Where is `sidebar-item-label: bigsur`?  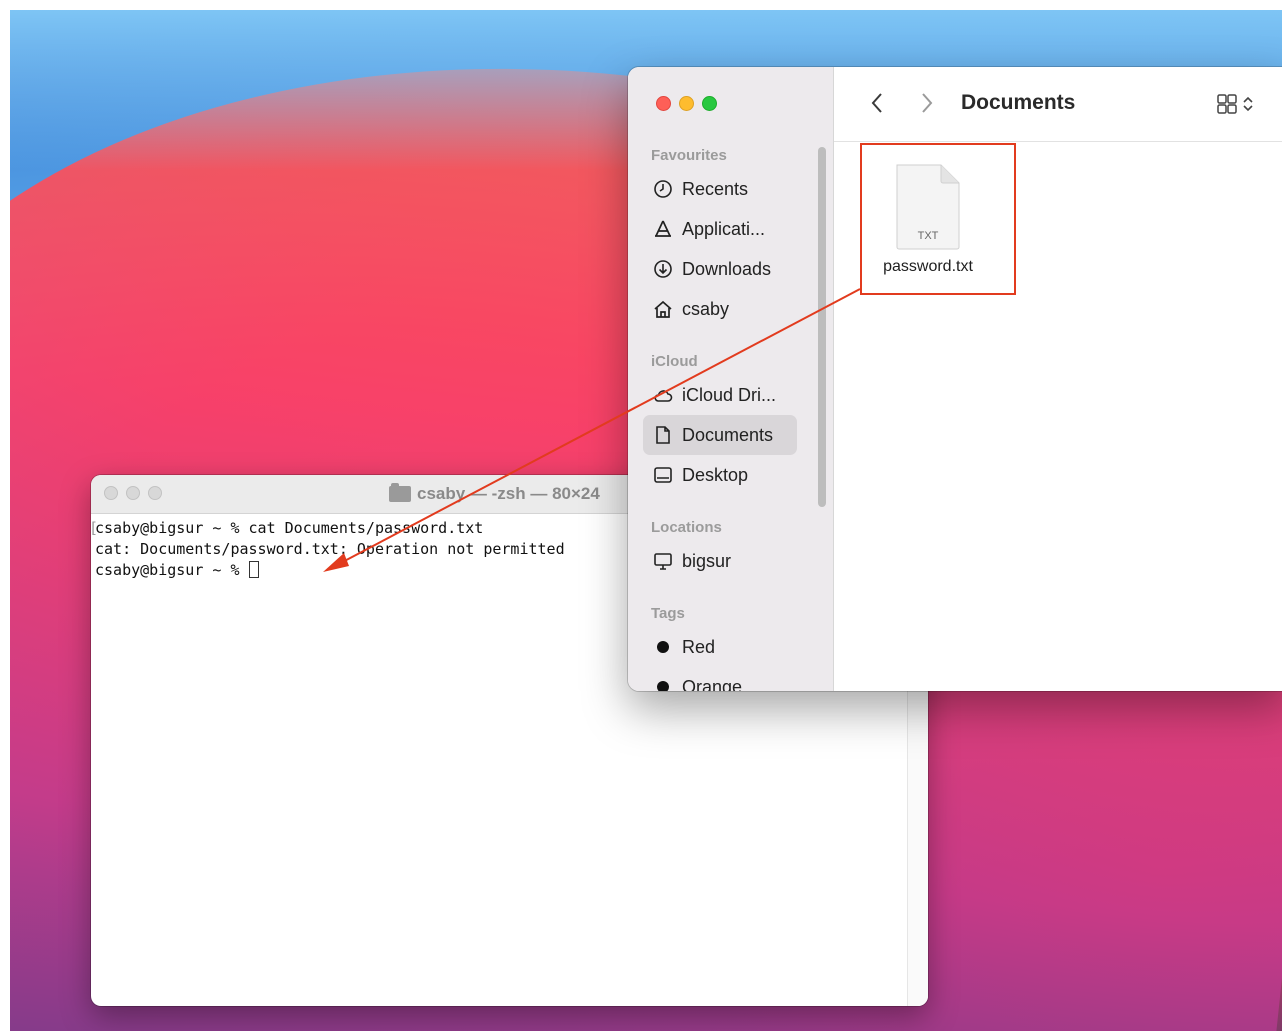
sidebar-item-label: bigsur is located at coordinates (707, 560).